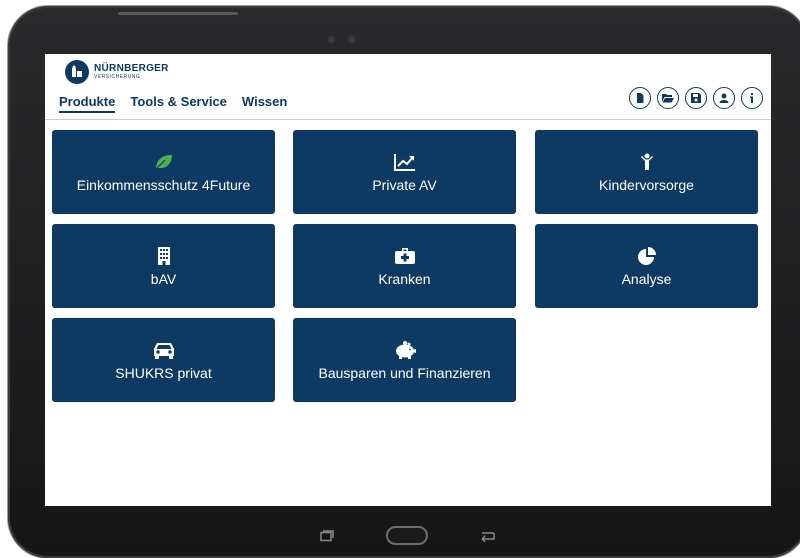  What do you see at coordinates (131, 68) in the screenshot?
I see `brand-name: NÜRNBERGER` at bounding box center [131, 68].